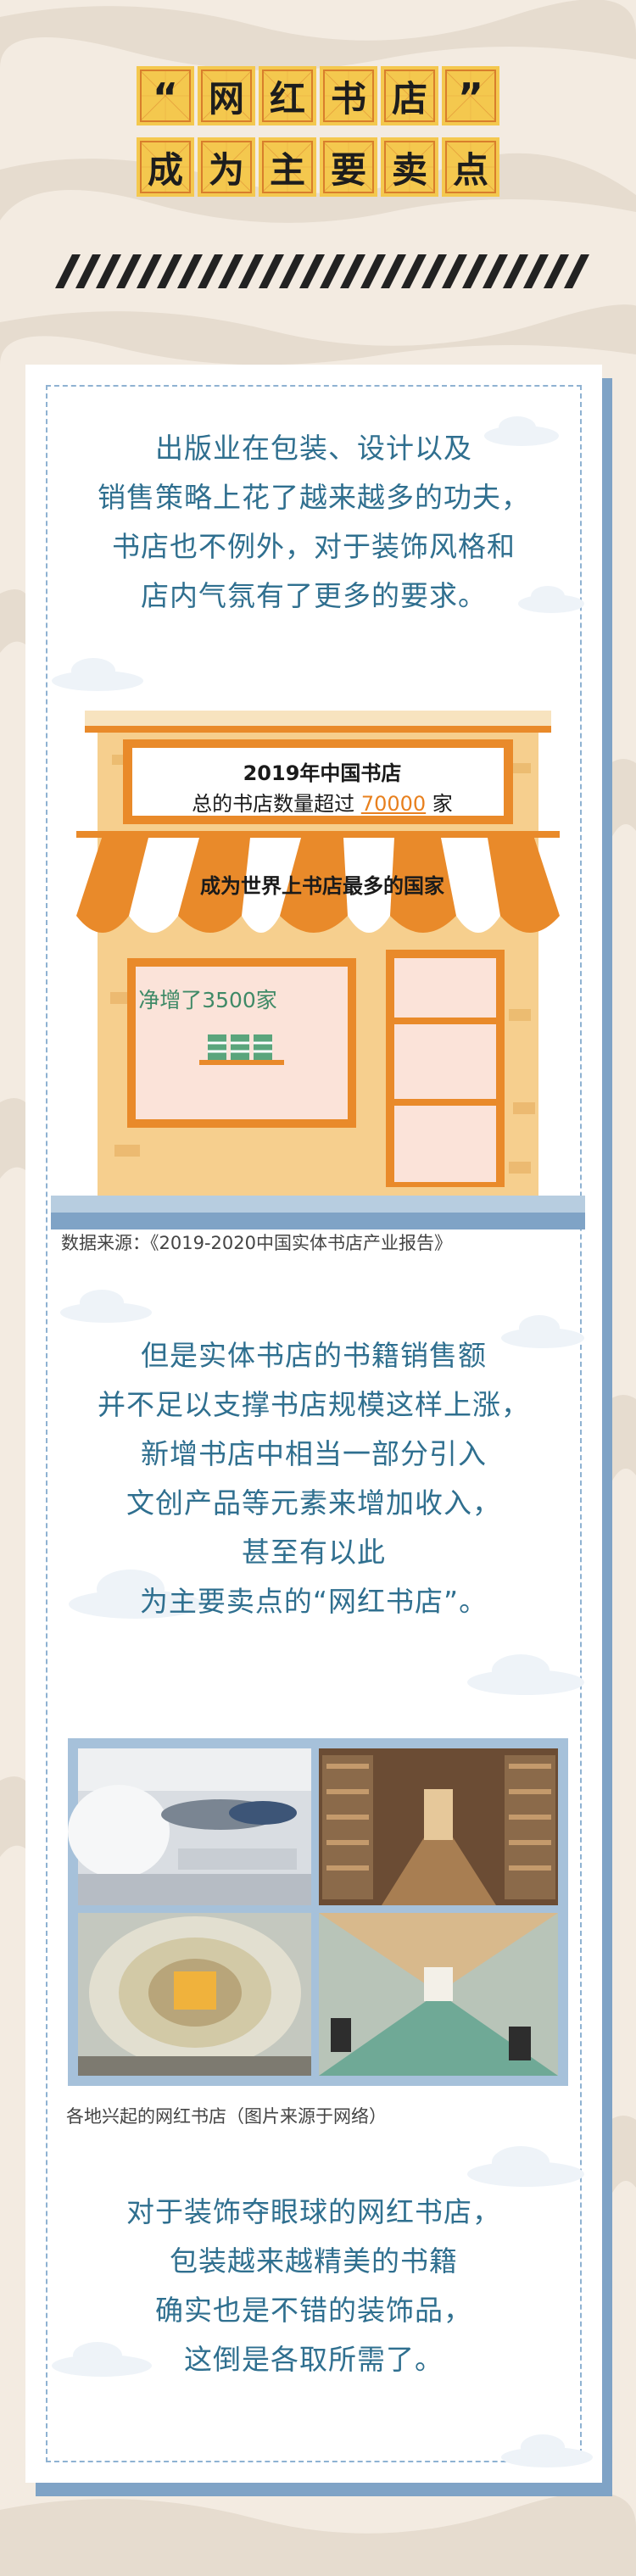  Describe the element at coordinates (318, 95) in the screenshot. I see `headline-line-1: “ 网 红 书 店 ”` at that location.